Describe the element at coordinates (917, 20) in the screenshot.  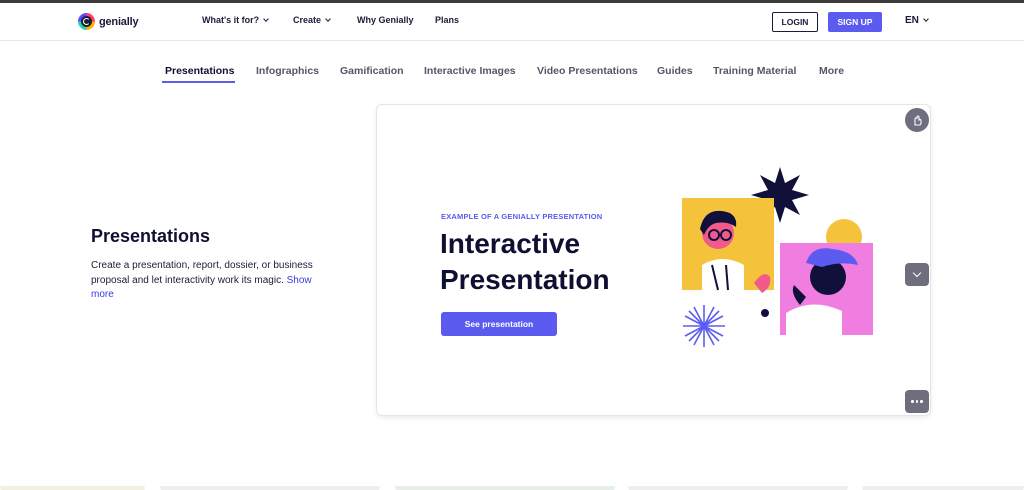
I see `language-selector: EN` at that location.